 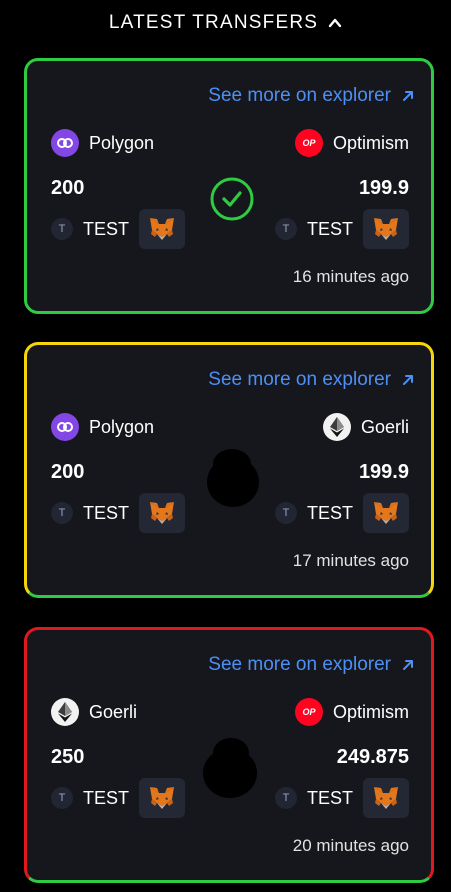 What do you see at coordinates (335, 23) in the screenshot?
I see `chevron-up-icon` at bounding box center [335, 23].